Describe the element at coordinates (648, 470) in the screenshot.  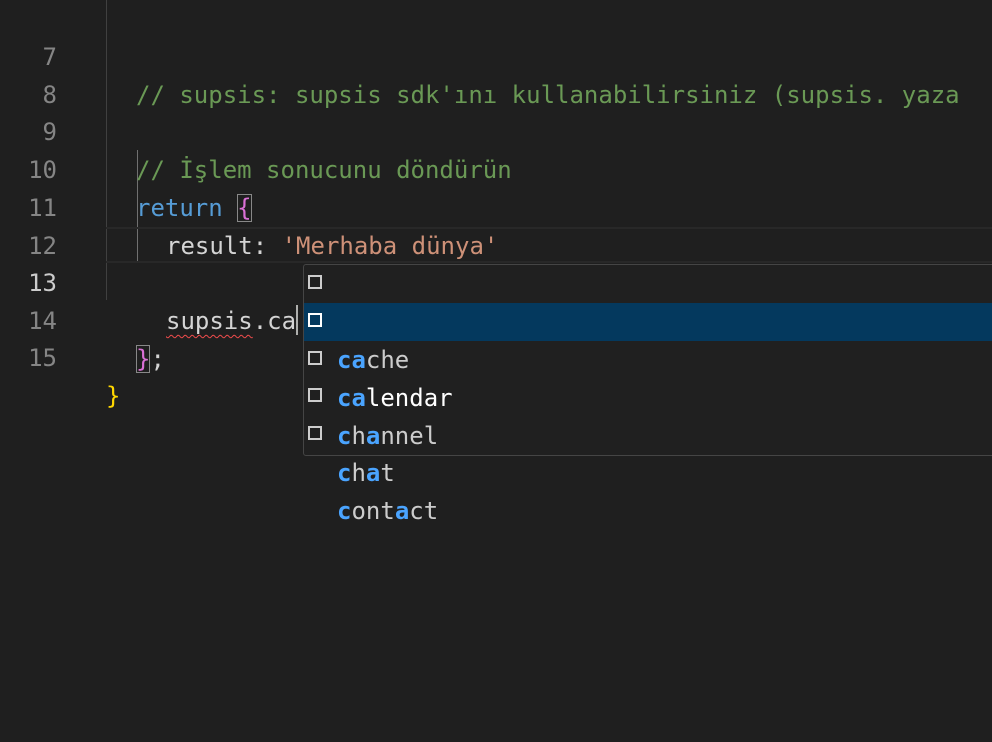
I see `suggestion-item-contact: contact` at that location.